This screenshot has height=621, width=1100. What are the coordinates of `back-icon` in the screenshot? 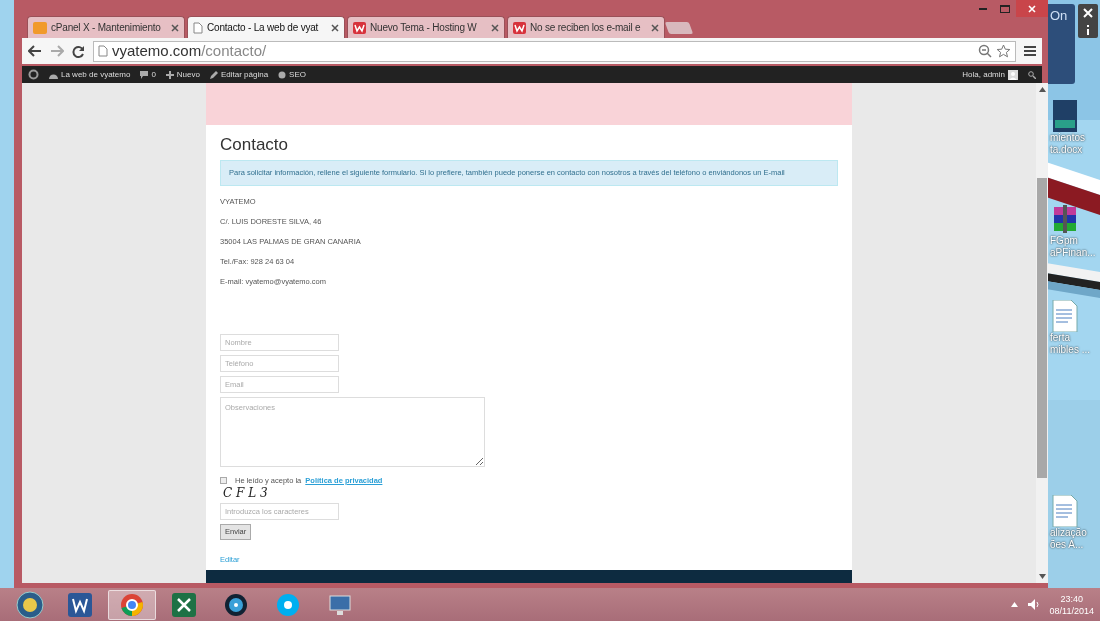 It's located at (35, 51).